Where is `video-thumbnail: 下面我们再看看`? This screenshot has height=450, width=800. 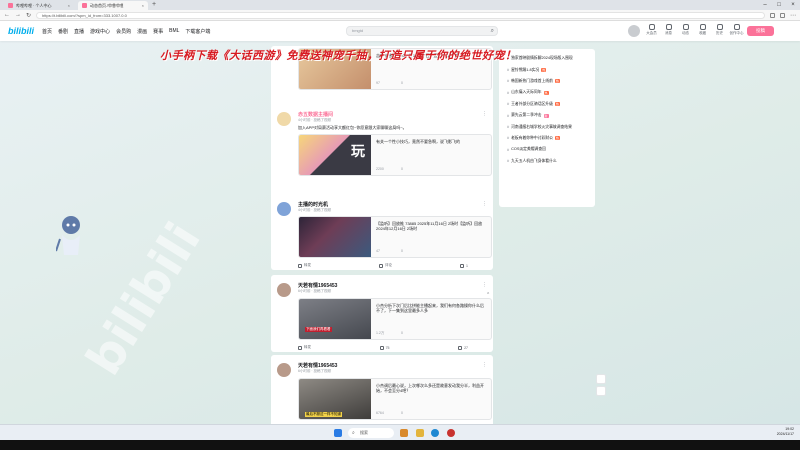
video-thumbnail: 下面我们再看看 is located at coordinates (335, 319).